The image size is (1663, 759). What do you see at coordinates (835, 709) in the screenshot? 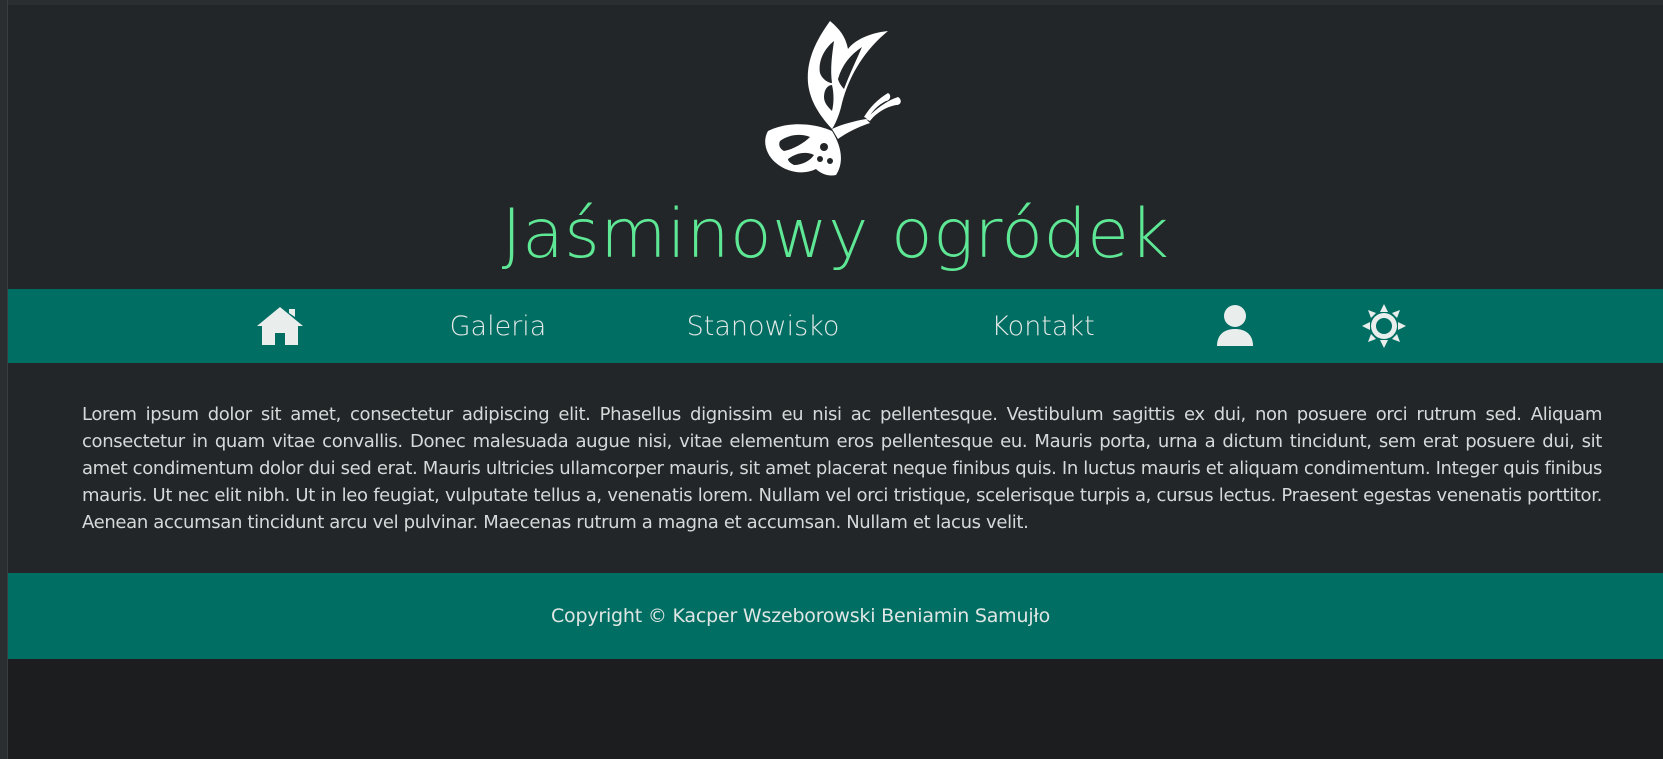
I see `page-bottom-area` at bounding box center [835, 709].